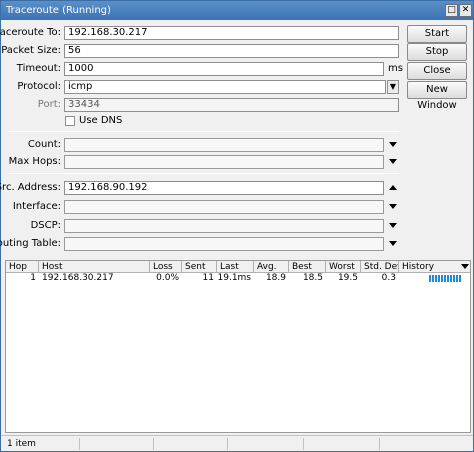 Image resolution: width=474 pixels, height=452 pixels. Describe the element at coordinates (34, 161) in the screenshot. I see `max-hops-label: Max Hops:` at that location.